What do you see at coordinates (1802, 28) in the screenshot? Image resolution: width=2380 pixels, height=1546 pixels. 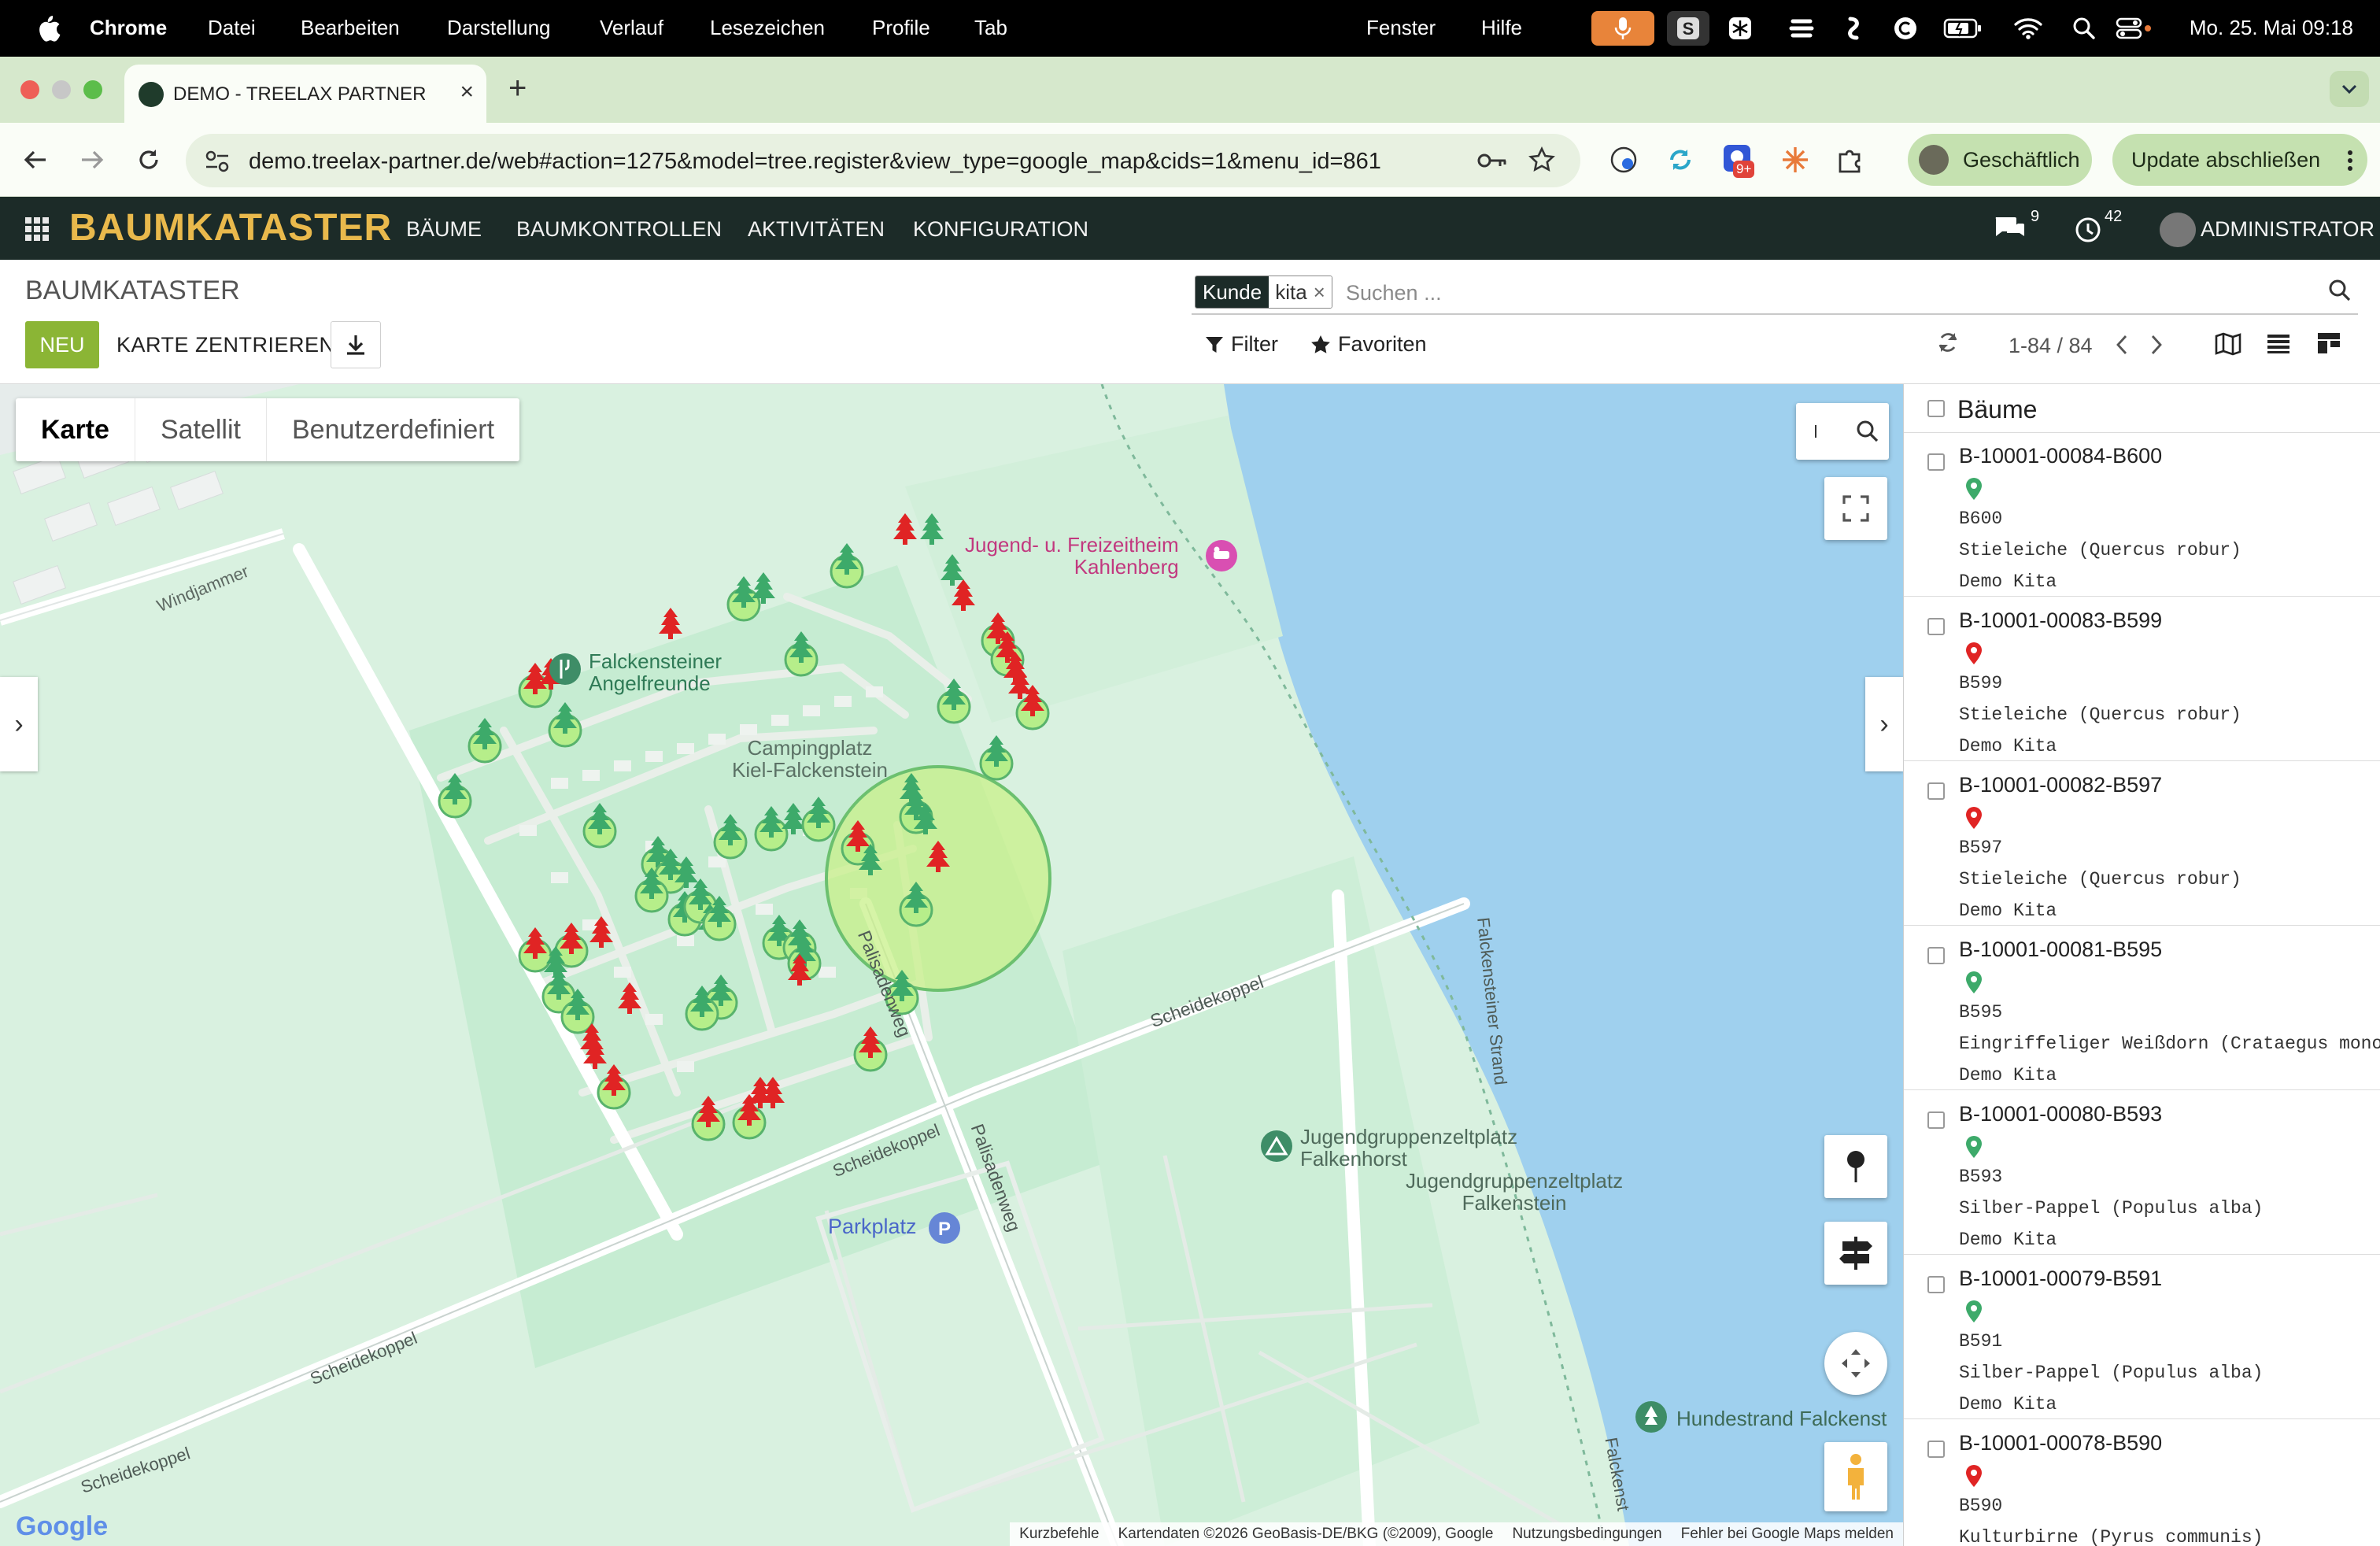 I see `stack-icon` at bounding box center [1802, 28].